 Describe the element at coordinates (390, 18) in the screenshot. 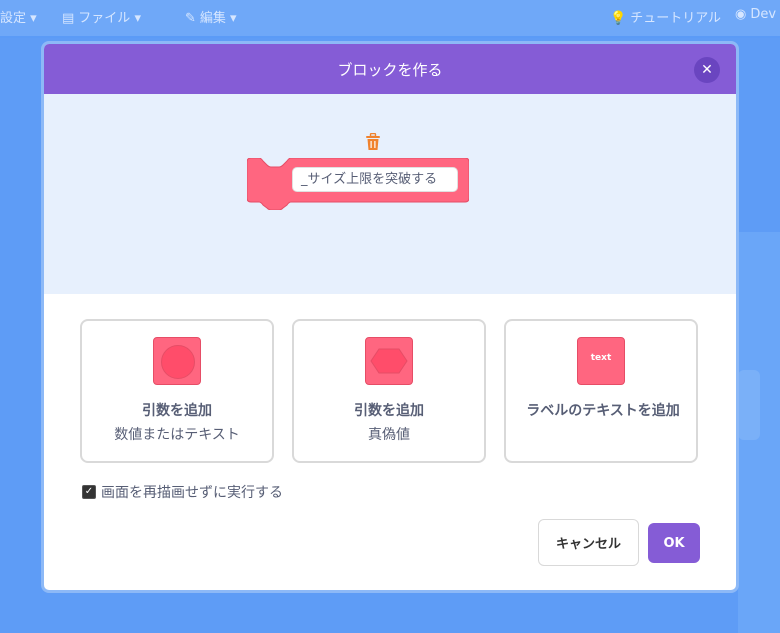

I see `menu-bar: 設定 ▾ ▤ ファイル ▾ ✎ 編集 ▾ 💡 チュートリアル ◉ Dev` at that location.